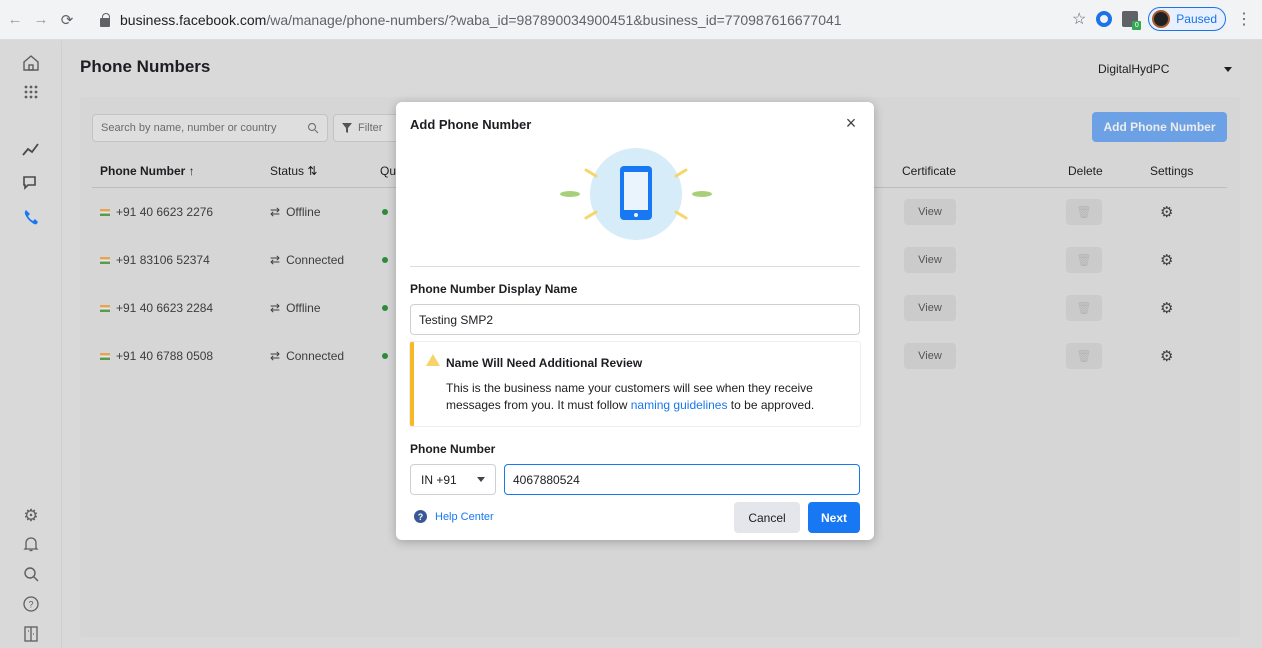 The width and height of the screenshot is (1262, 648). I want to click on column-header-phone: Phone Number ↑, so click(147, 171).